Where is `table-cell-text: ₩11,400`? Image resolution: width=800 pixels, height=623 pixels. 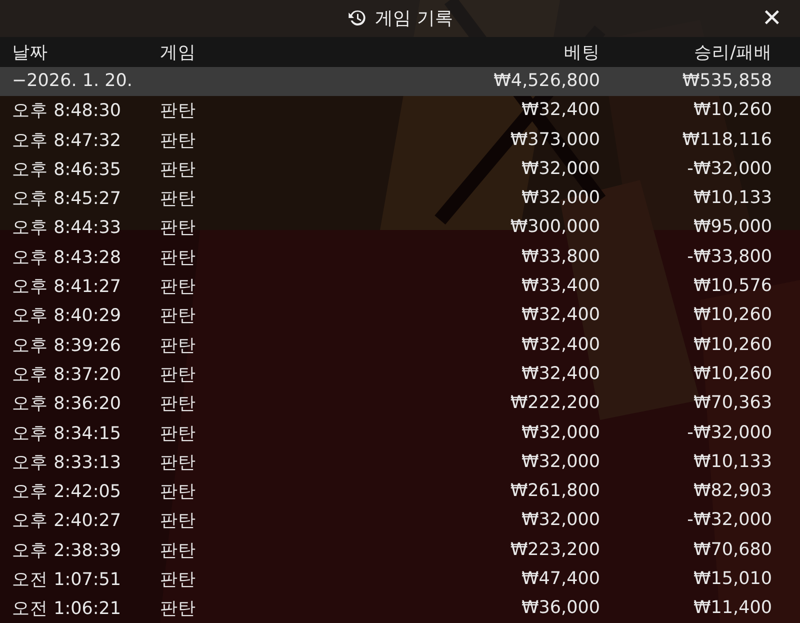
table-cell-text: ₩11,400 is located at coordinates (732, 608).